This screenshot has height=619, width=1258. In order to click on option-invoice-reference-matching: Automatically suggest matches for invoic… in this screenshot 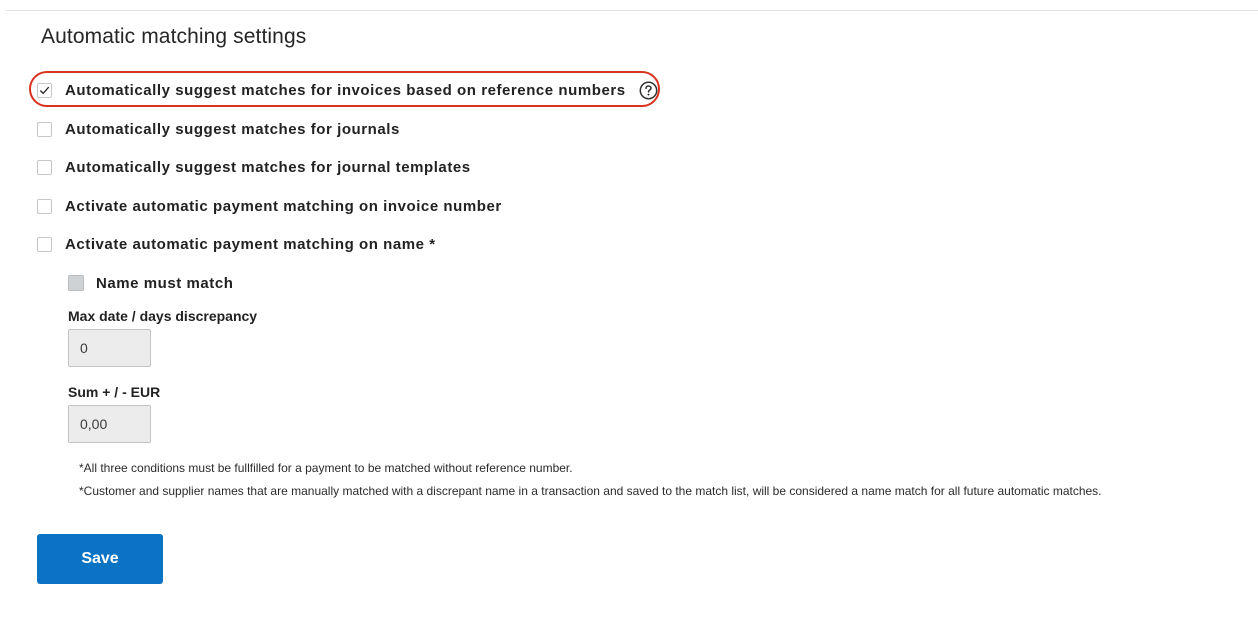, I will do `click(347, 90)`.